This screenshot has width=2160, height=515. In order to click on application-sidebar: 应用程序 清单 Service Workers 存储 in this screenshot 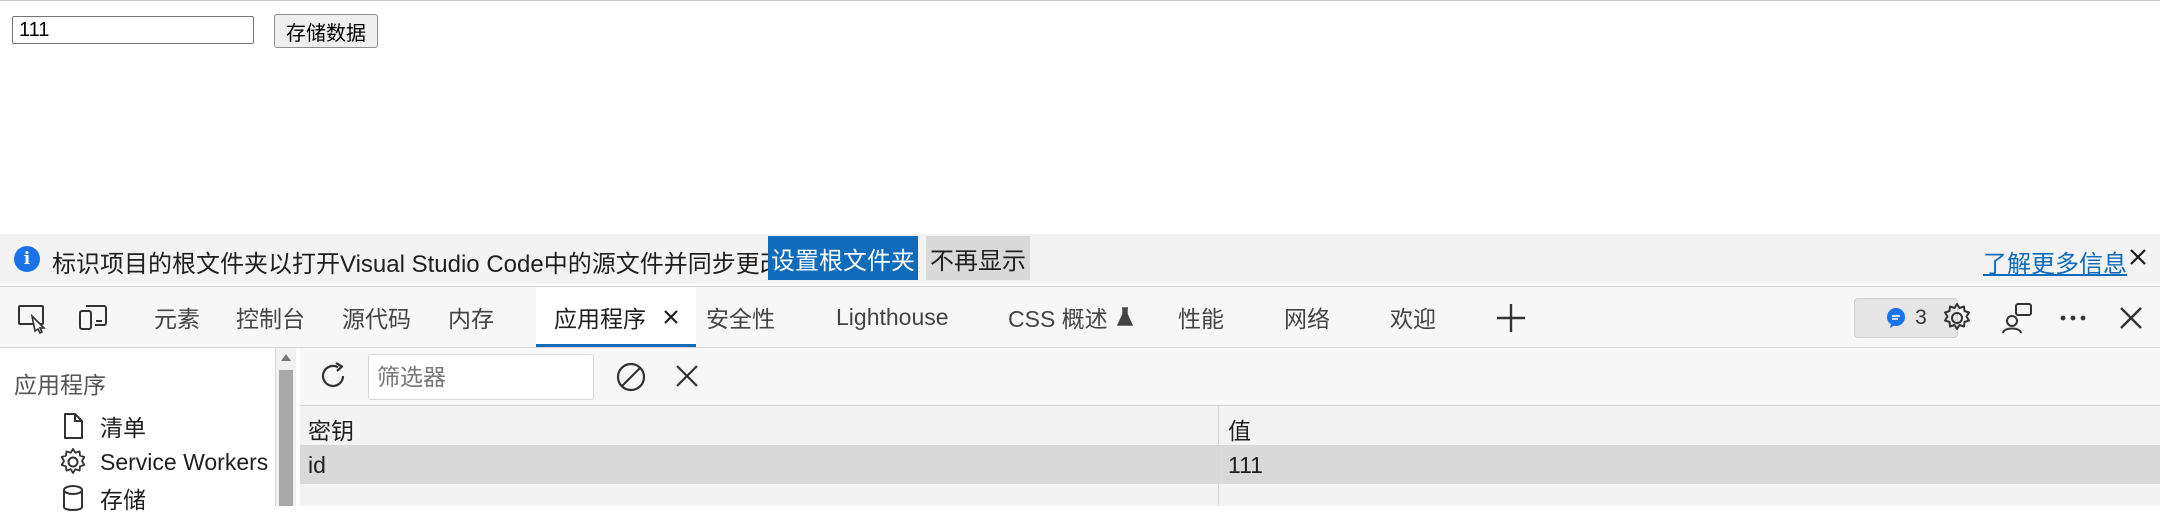, I will do `click(138, 430)`.